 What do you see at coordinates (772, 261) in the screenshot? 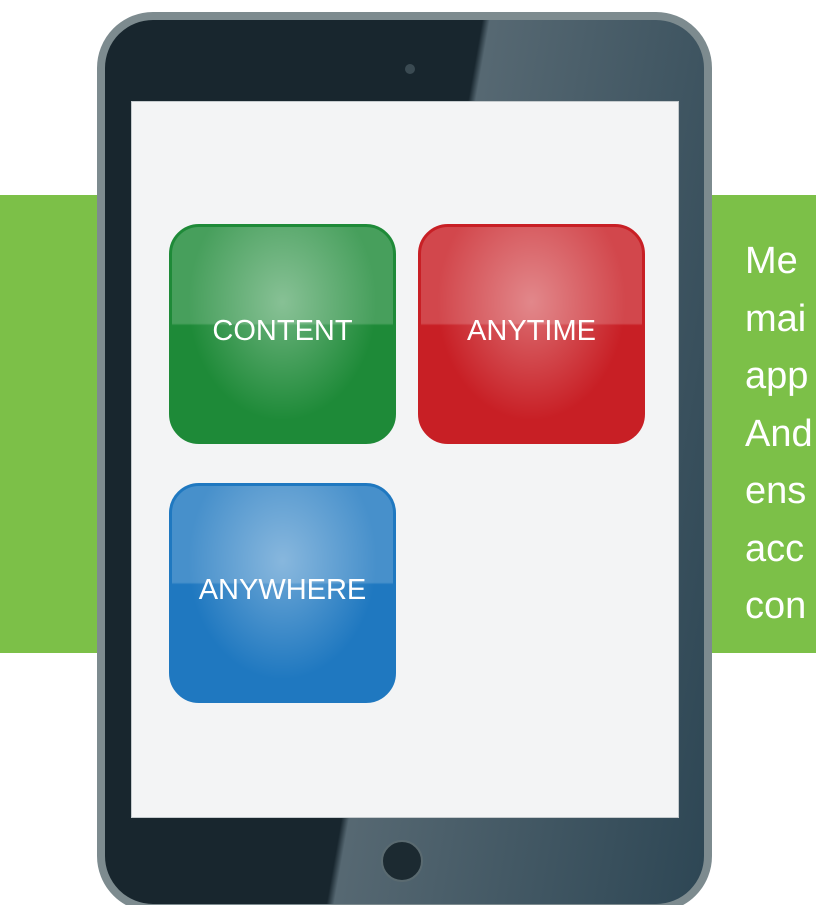
I see `side-text-line: Me` at bounding box center [772, 261].